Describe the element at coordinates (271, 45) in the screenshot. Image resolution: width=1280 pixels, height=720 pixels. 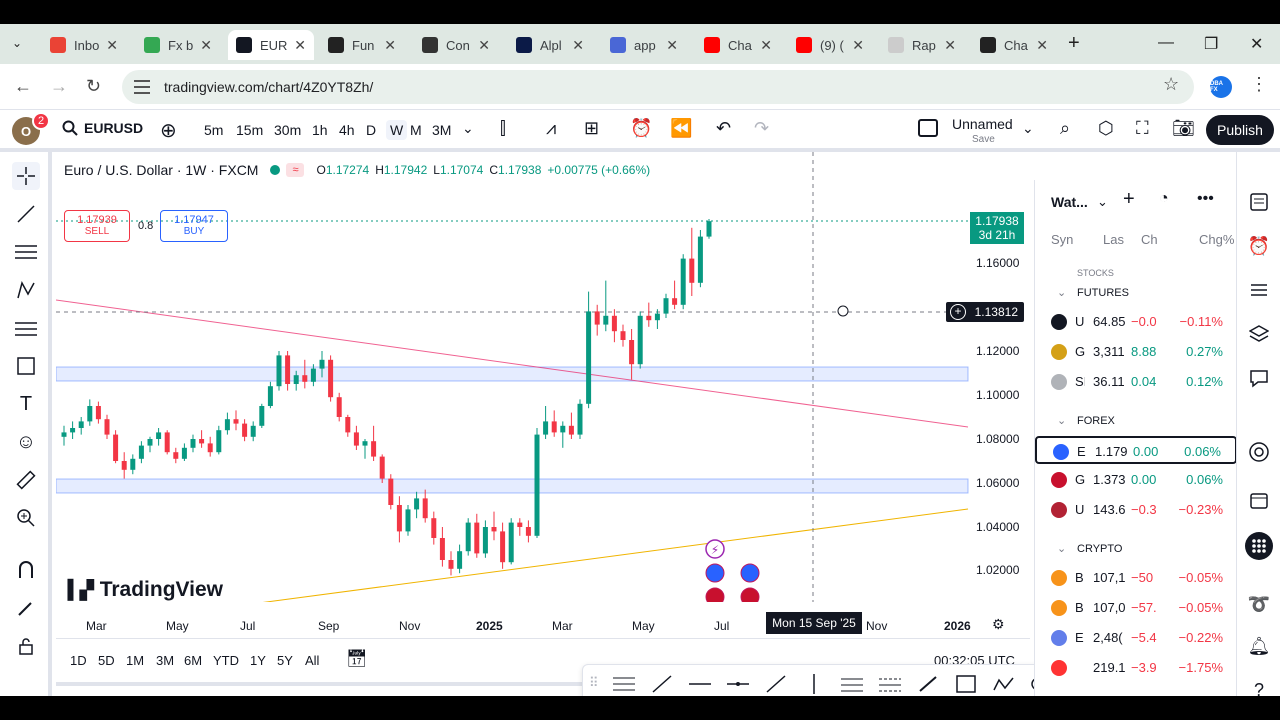
I see `browser-tab: EUR ✕` at that location.